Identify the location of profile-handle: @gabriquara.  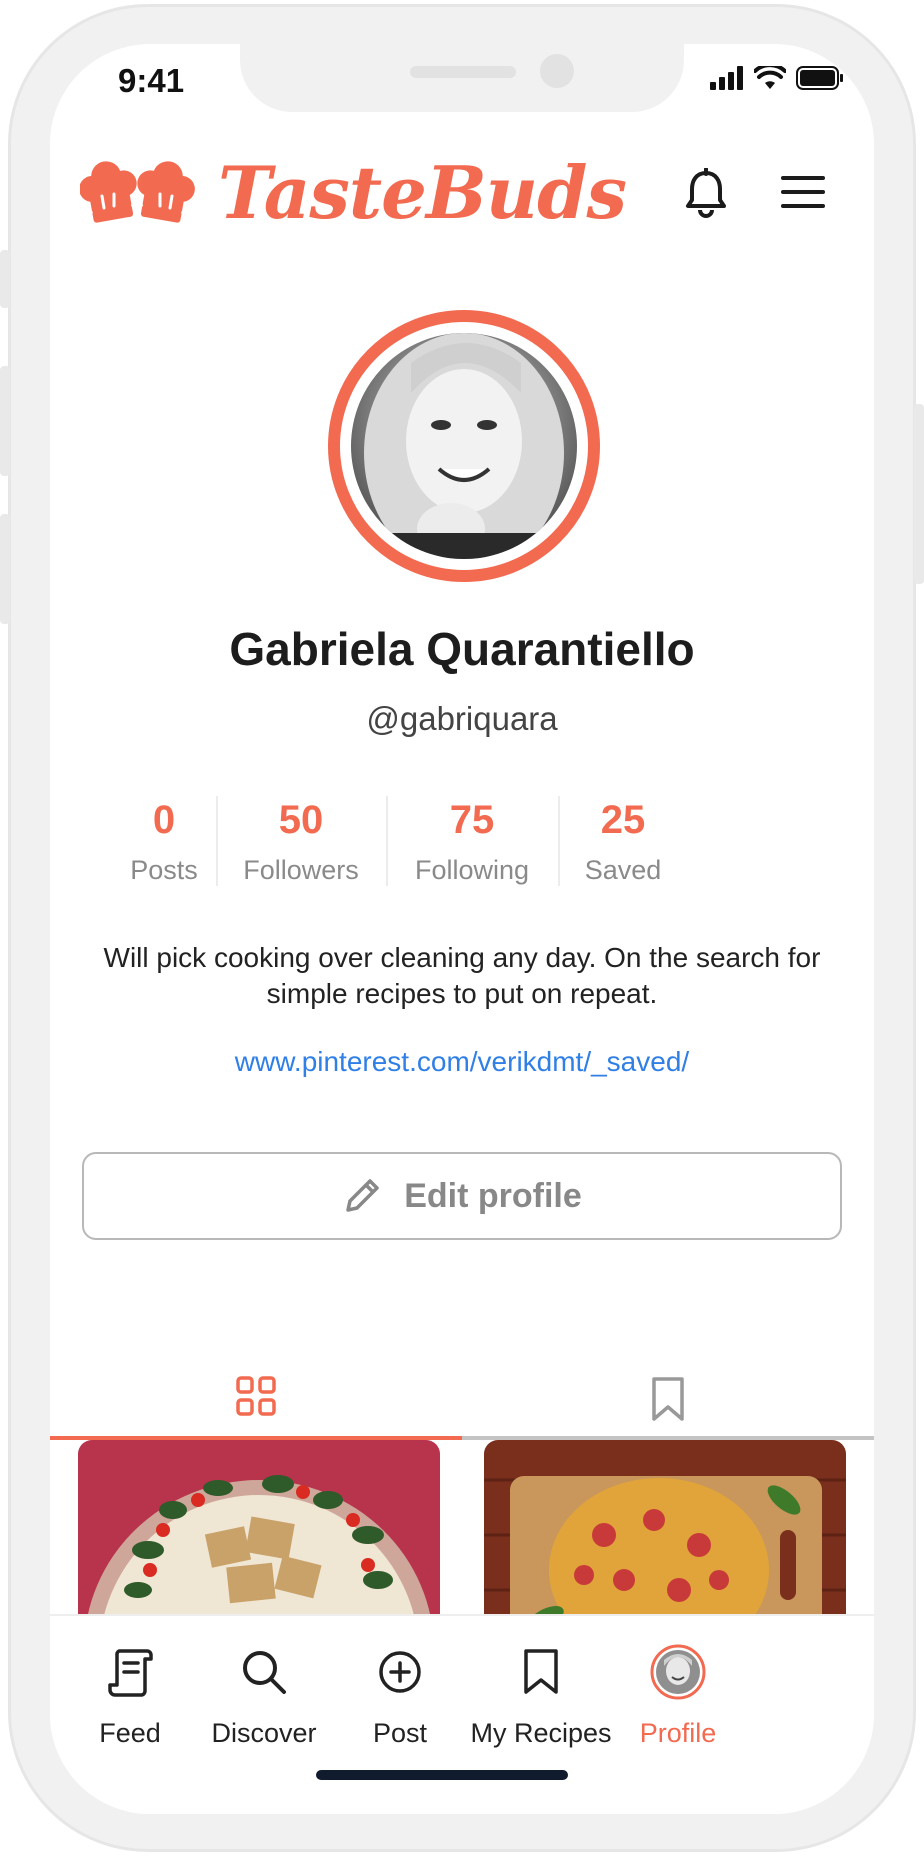
(462, 718).